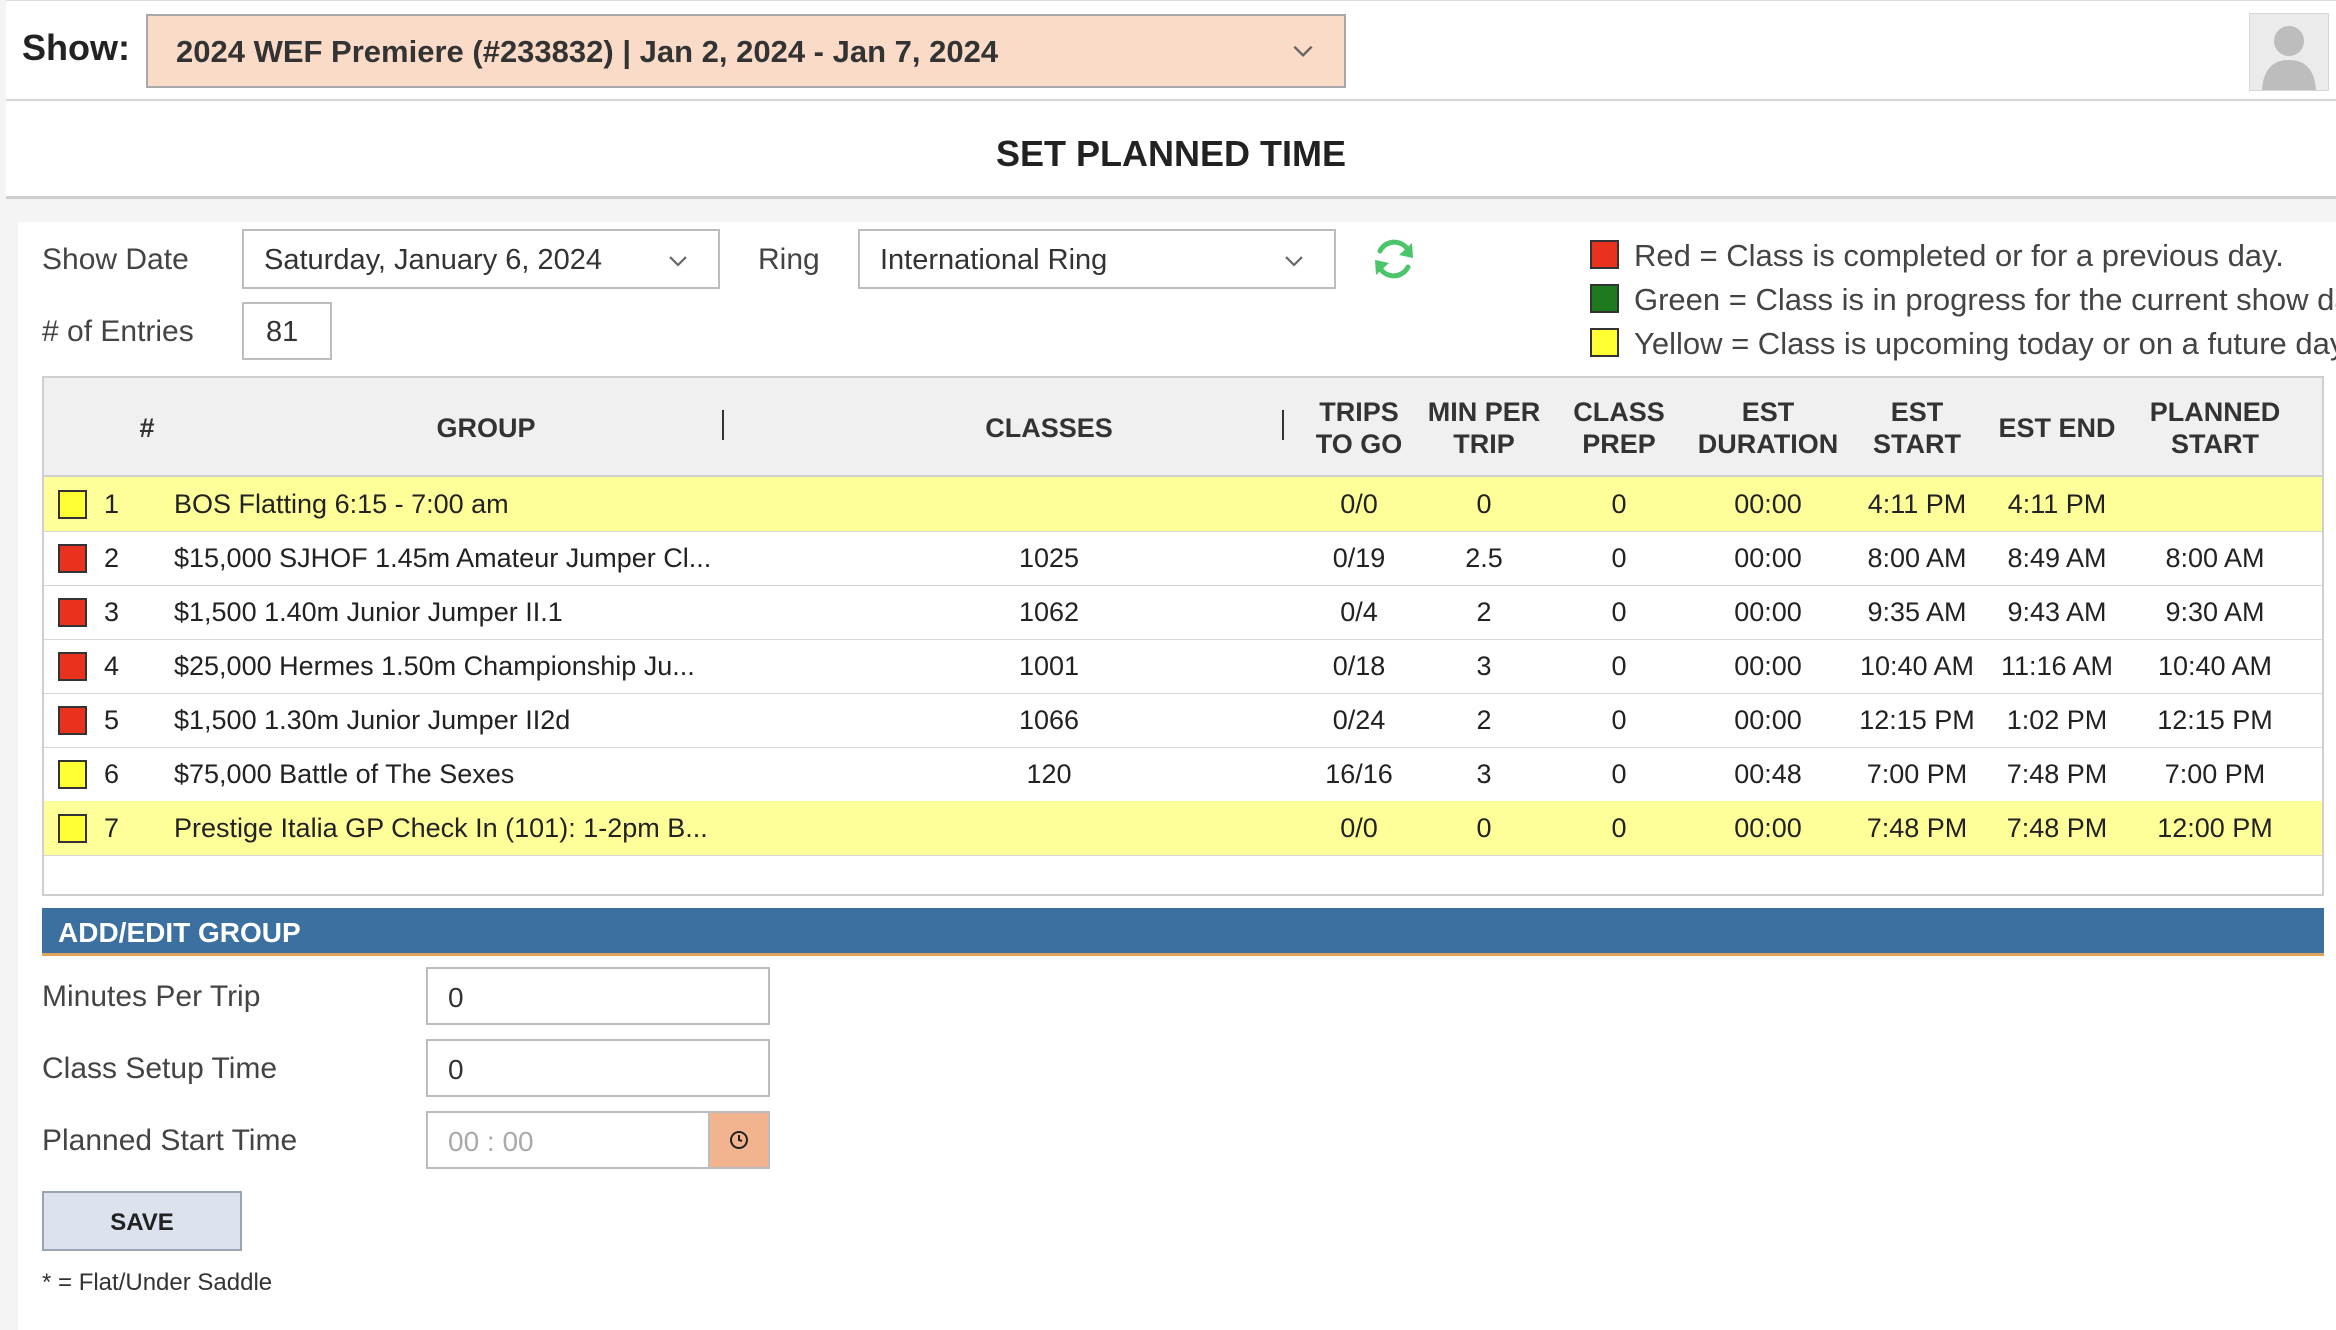  What do you see at coordinates (1917, 720) in the screenshot?
I see `cell-est-start: 12:15 PM` at bounding box center [1917, 720].